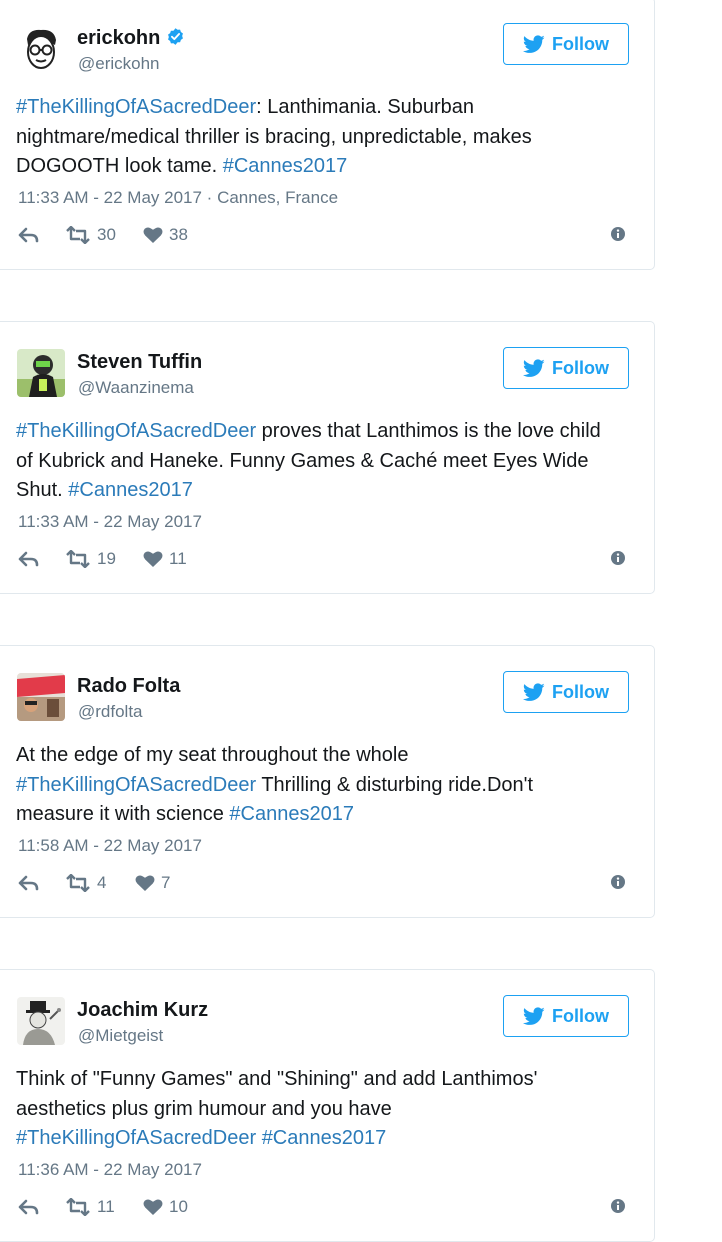 The width and height of the screenshot is (722, 1242). Describe the element at coordinates (165, 559) in the screenshot. I see `like-button: 11` at that location.